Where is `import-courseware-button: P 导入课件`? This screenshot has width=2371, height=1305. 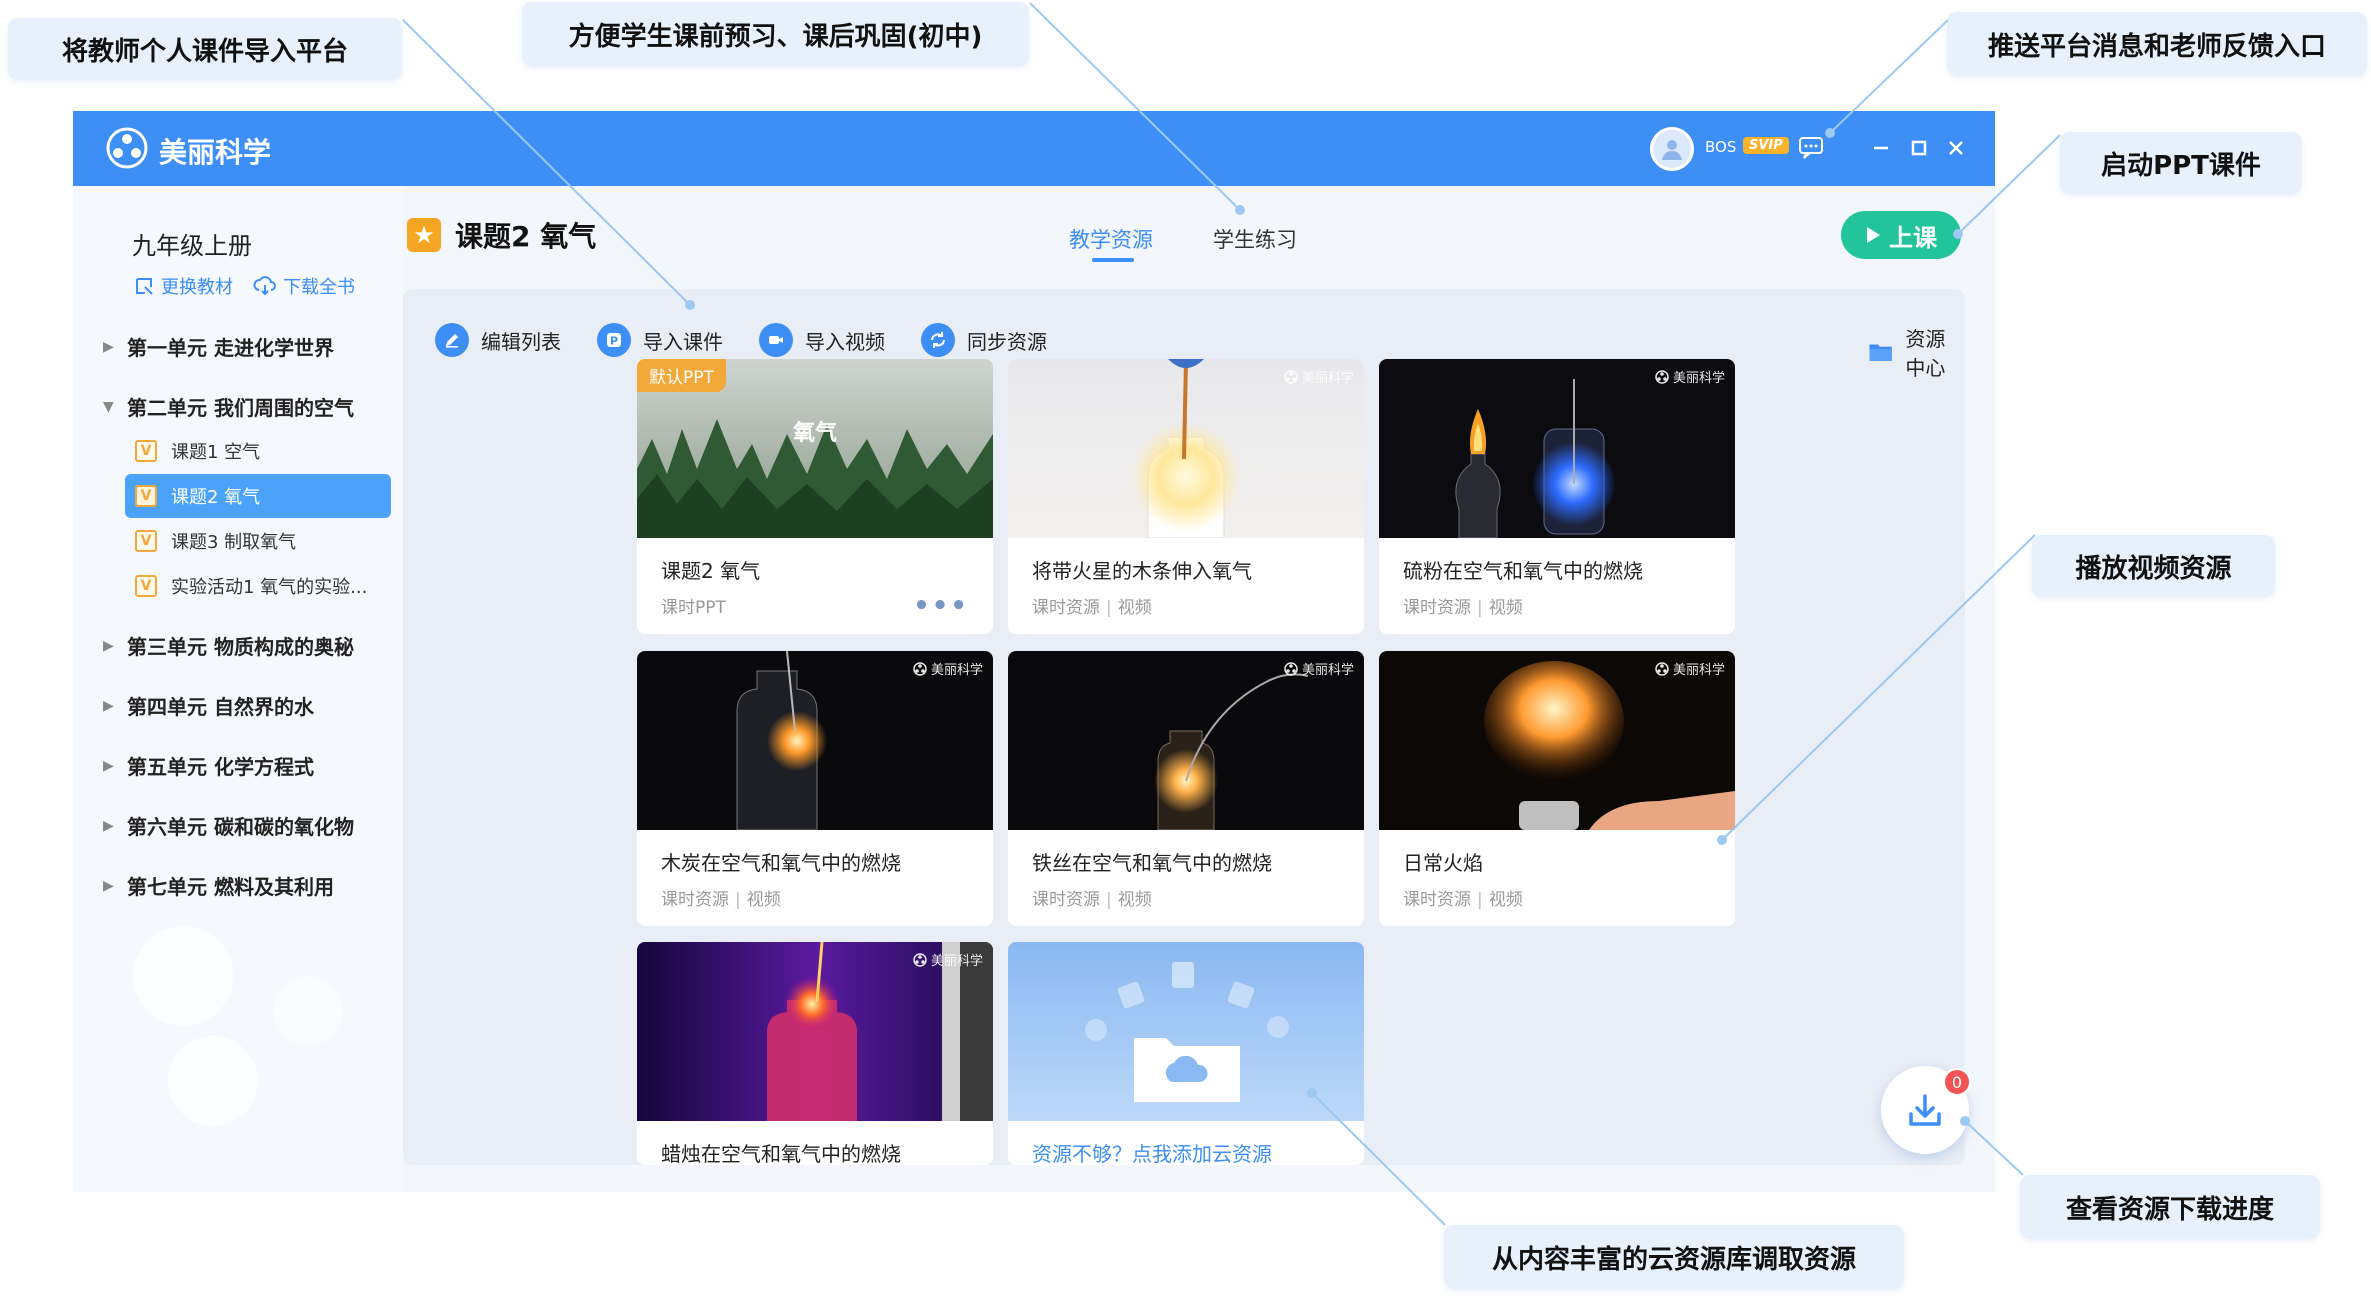 import-courseware-button: P 导入课件 is located at coordinates (660, 340).